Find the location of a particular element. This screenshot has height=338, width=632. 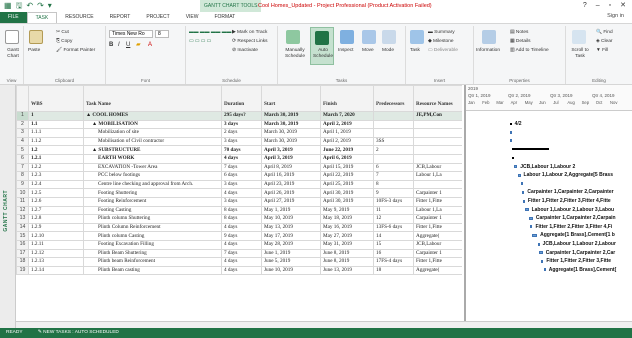

row-number: 7 is located at coordinates (22, 167).